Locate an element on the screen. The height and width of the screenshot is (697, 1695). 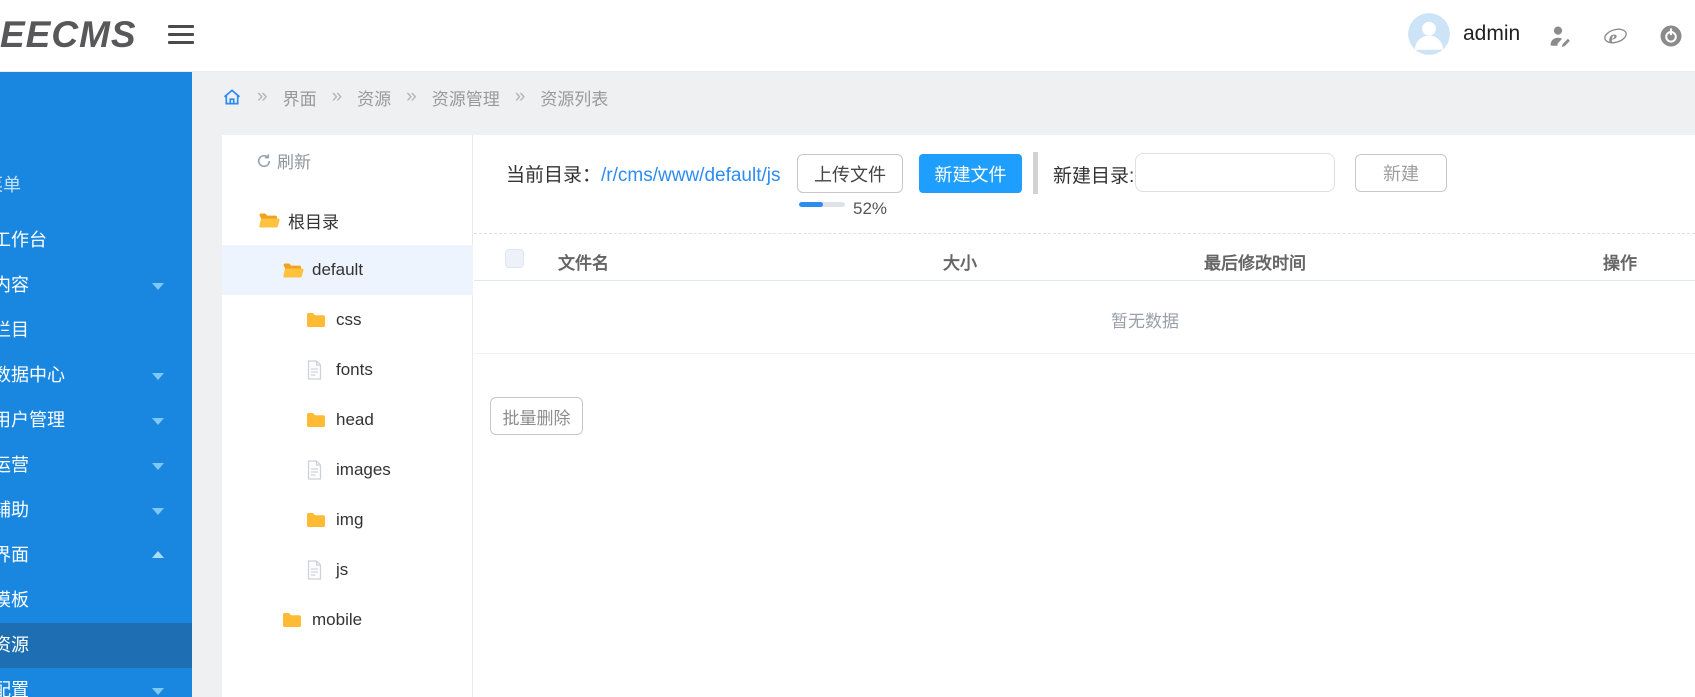
tree-node-label: 根目录 is located at coordinates (313, 222).